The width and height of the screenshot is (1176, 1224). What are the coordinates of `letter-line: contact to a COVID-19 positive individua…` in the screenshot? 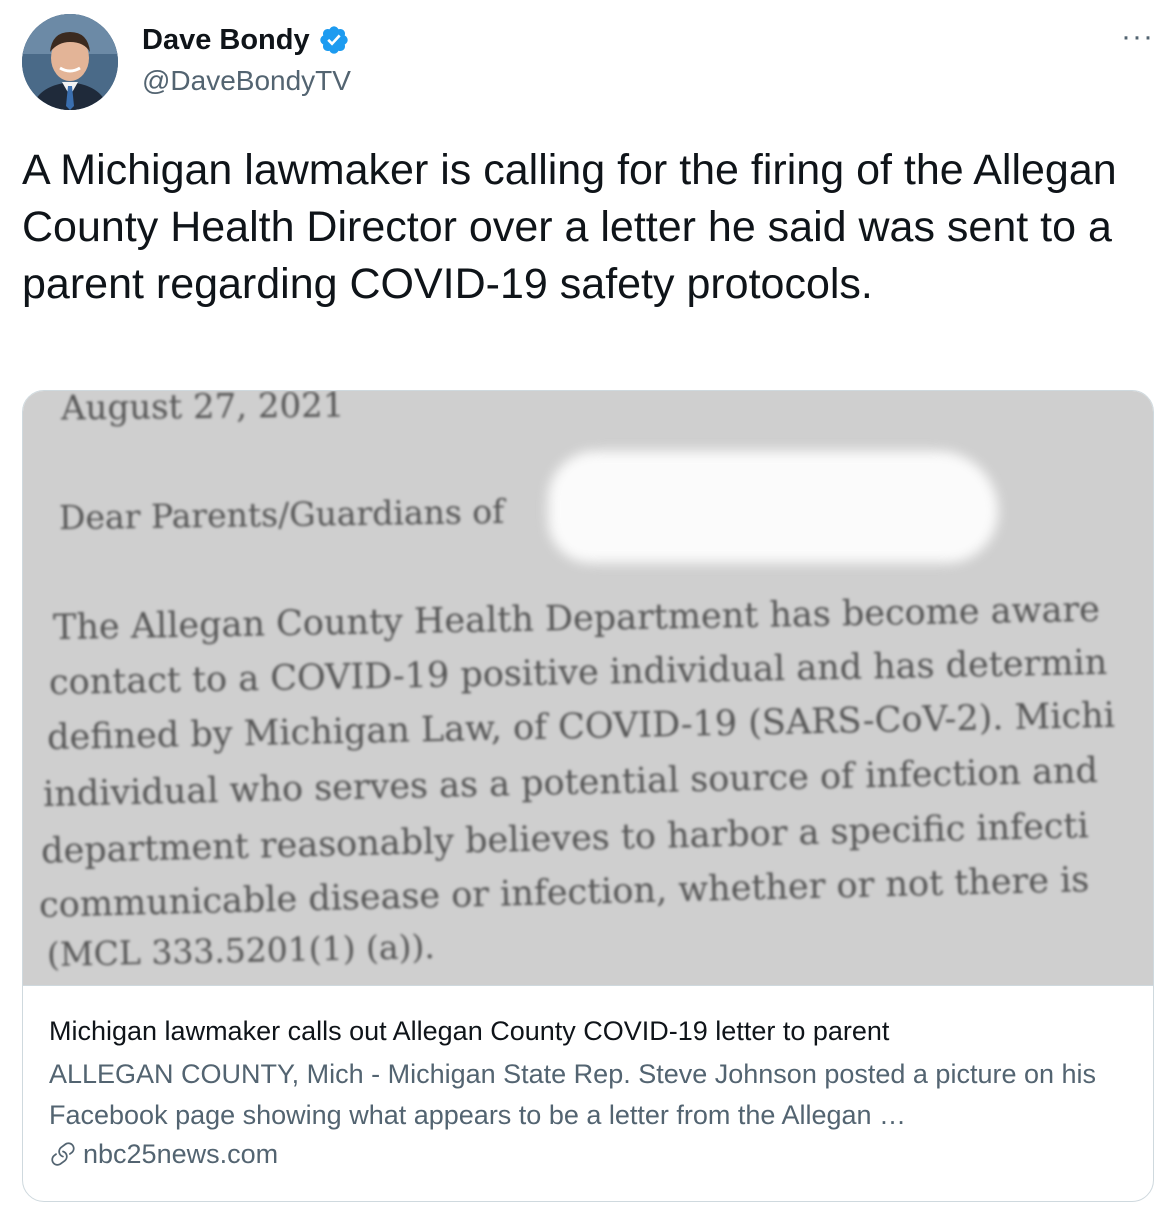 It's located at (578, 673).